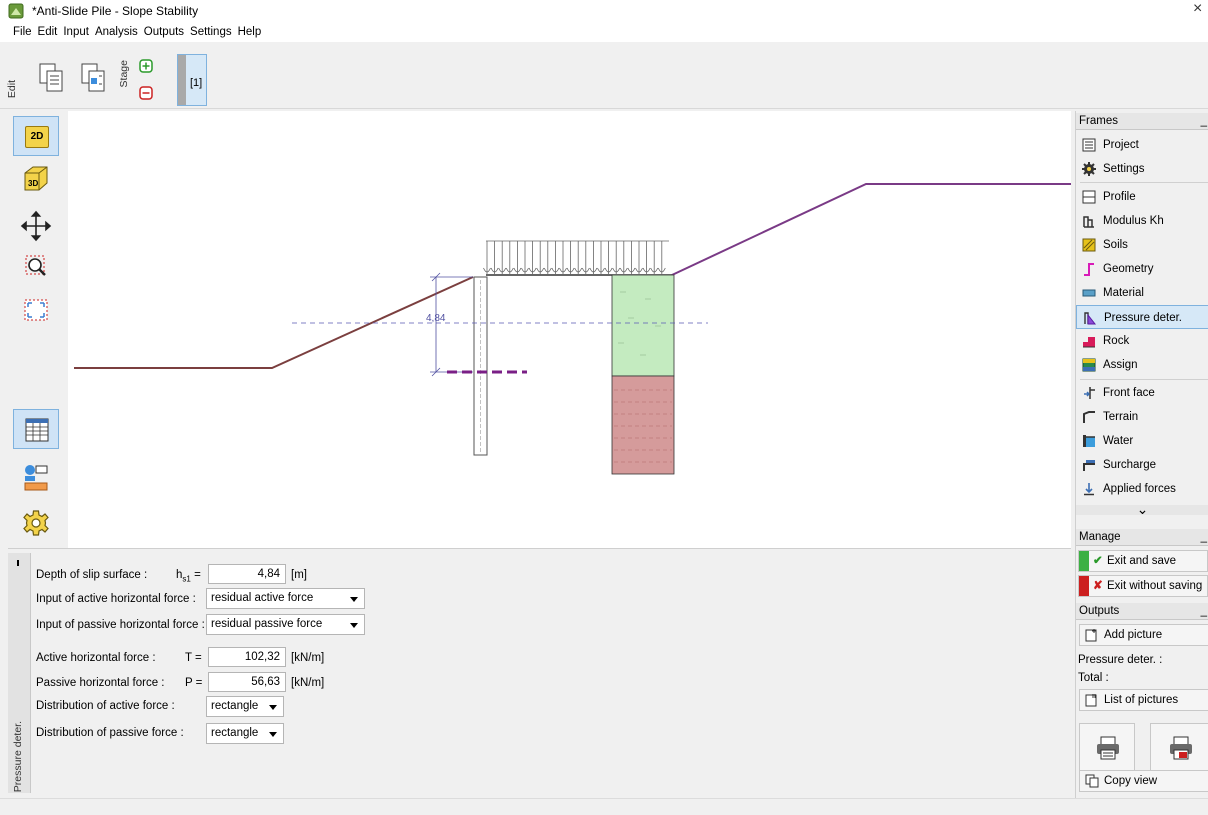 The image size is (1208, 815). Describe the element at coordinates (1179, 748) in the screenshot. I see `print-export-button` at that location.